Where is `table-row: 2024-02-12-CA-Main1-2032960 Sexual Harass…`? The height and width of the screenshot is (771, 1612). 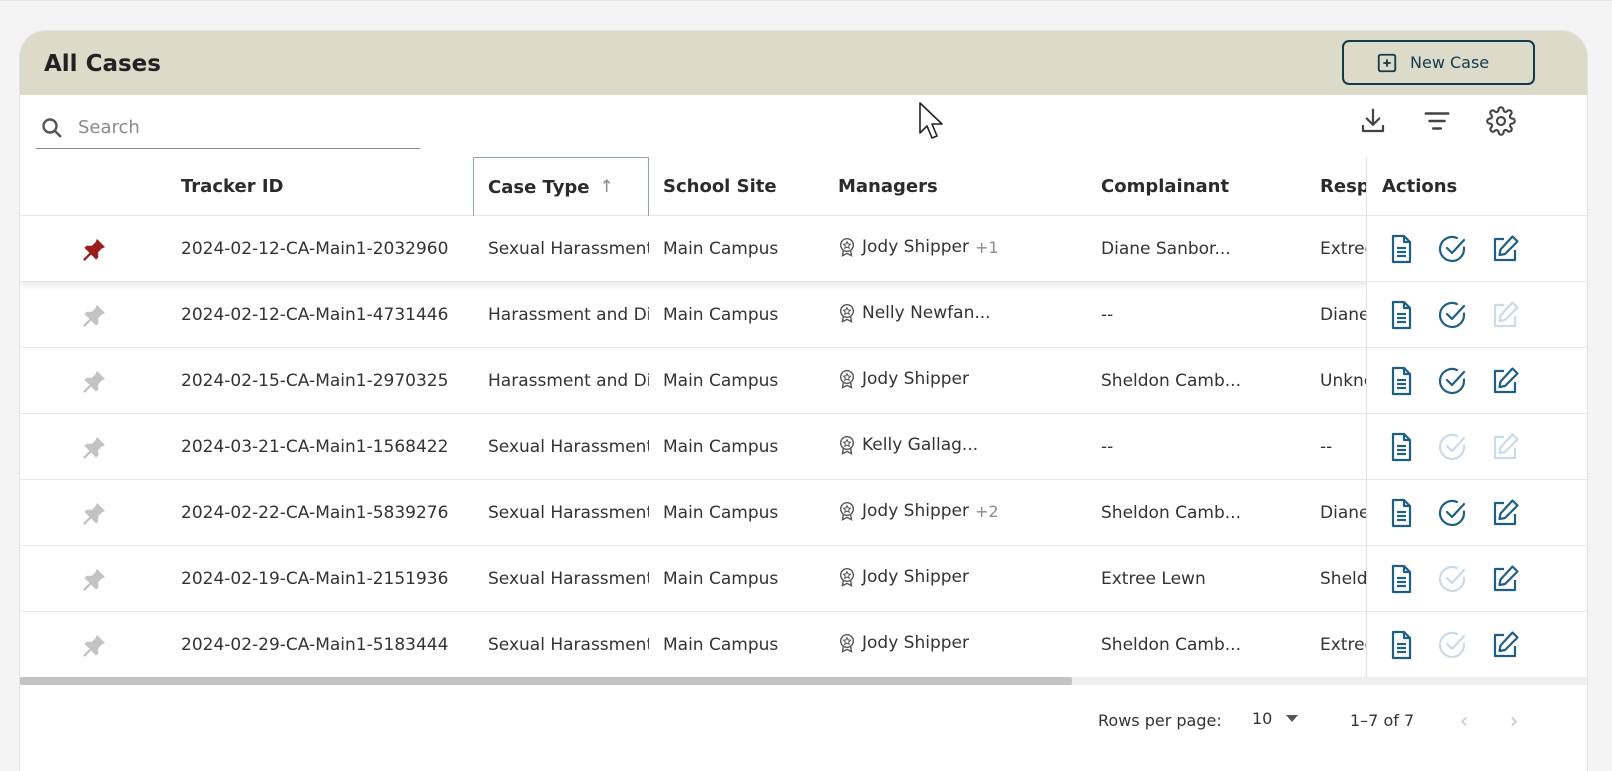
table-row: 2024-02-12-CA-Main1-2032960 Sexual Harass… is located at coordinates (803, 249).